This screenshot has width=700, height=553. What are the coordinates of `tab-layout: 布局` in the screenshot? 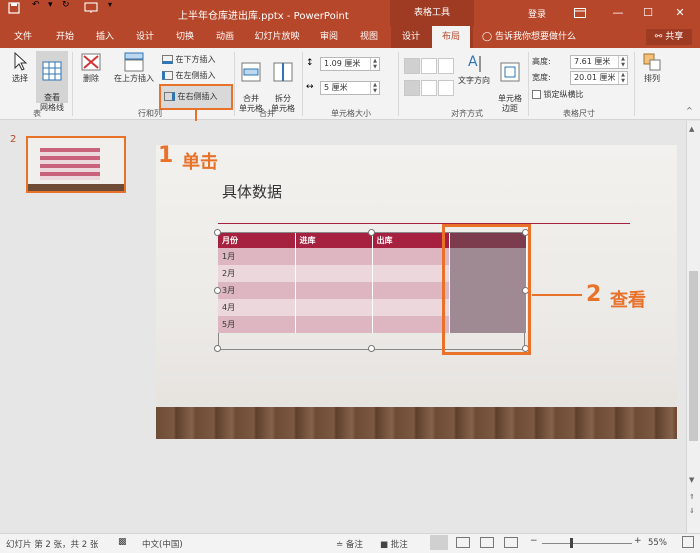 It's located at (451, 37).